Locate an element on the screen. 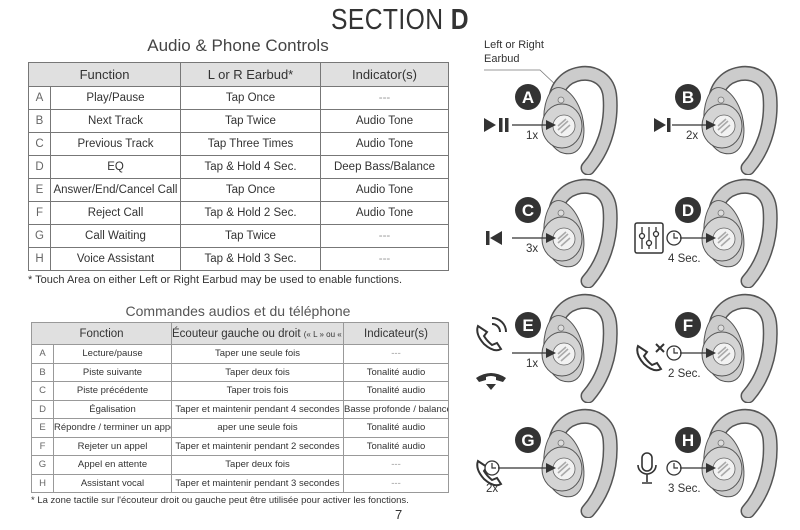 Image resolution: width=800 pixels, height=530 pixels. tap-label: 2 Sec. is located at coordinates (684, 374).